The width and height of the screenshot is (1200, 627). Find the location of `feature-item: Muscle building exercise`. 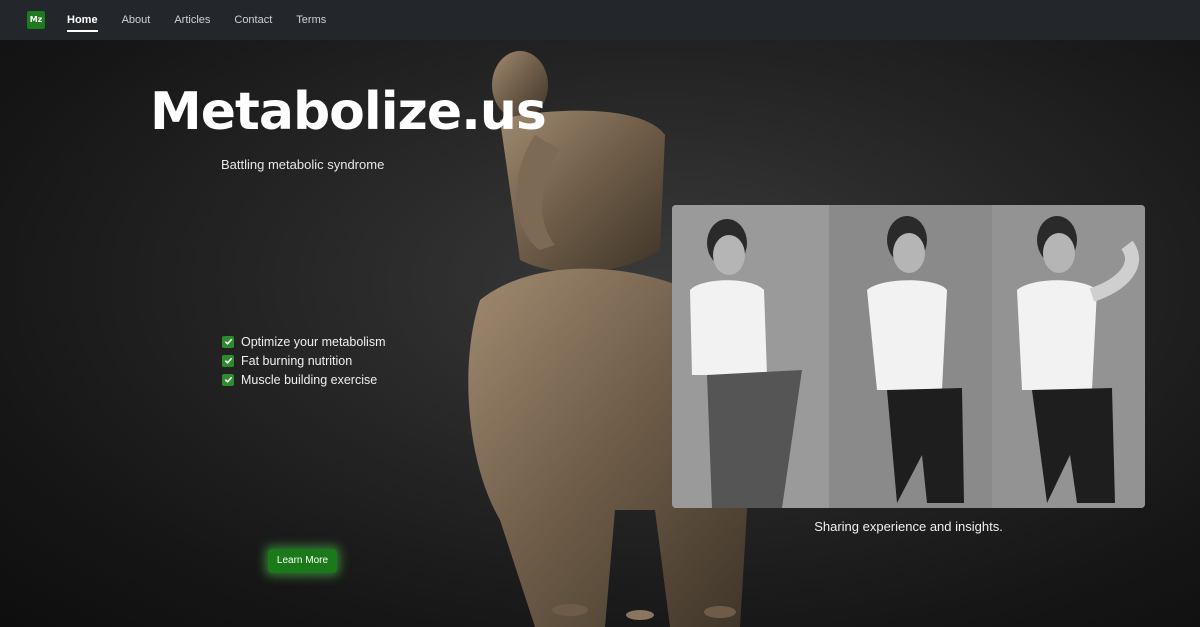

feature-item: Muscle building exercise is located at coordinates (304, 379).